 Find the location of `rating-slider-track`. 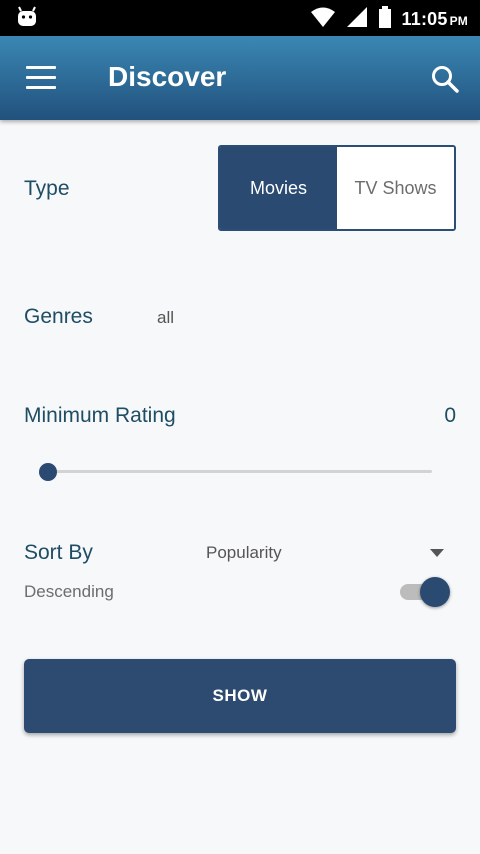

rating-slider-track is located at coordinates (240, 471).